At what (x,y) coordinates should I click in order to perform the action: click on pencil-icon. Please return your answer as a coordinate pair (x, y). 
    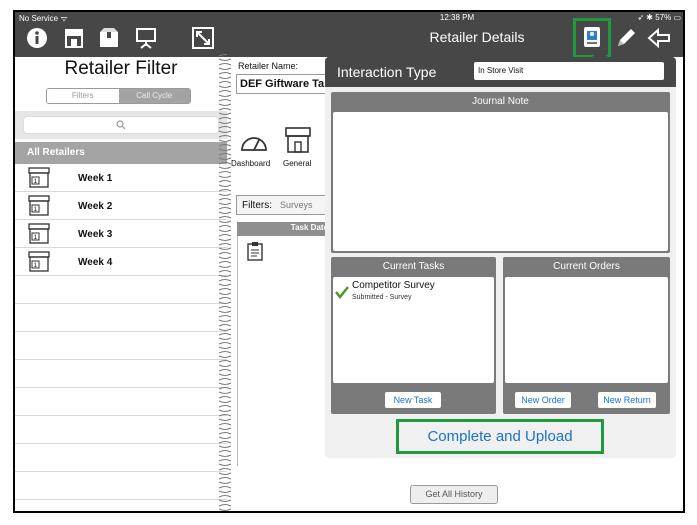
    Looking at the image, I should click on (626, 38).